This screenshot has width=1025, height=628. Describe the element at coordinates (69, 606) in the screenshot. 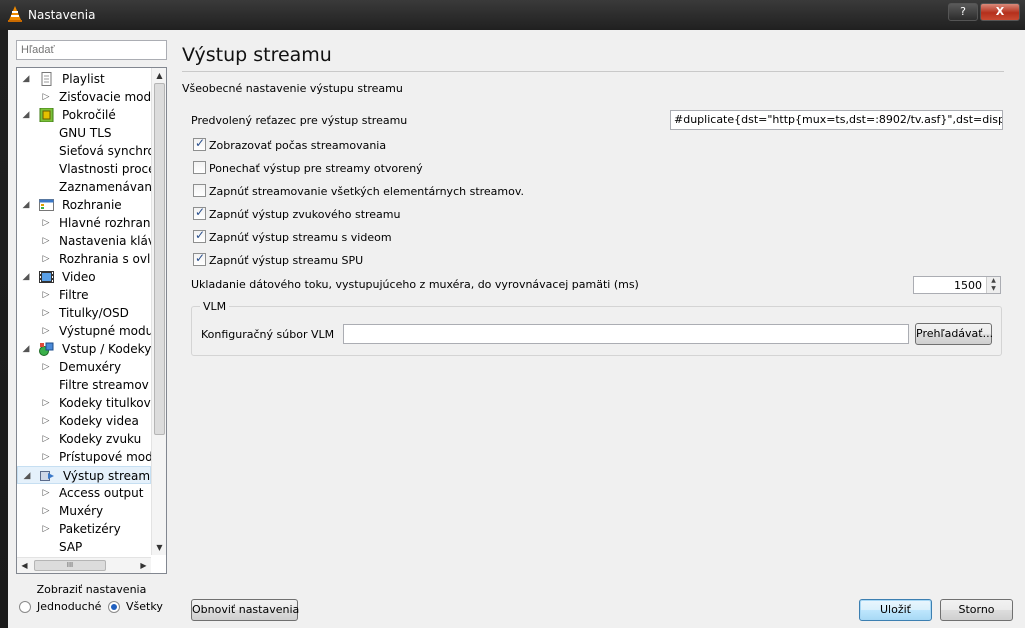

I see `mode-simple-label: Jednoduché` at that location.